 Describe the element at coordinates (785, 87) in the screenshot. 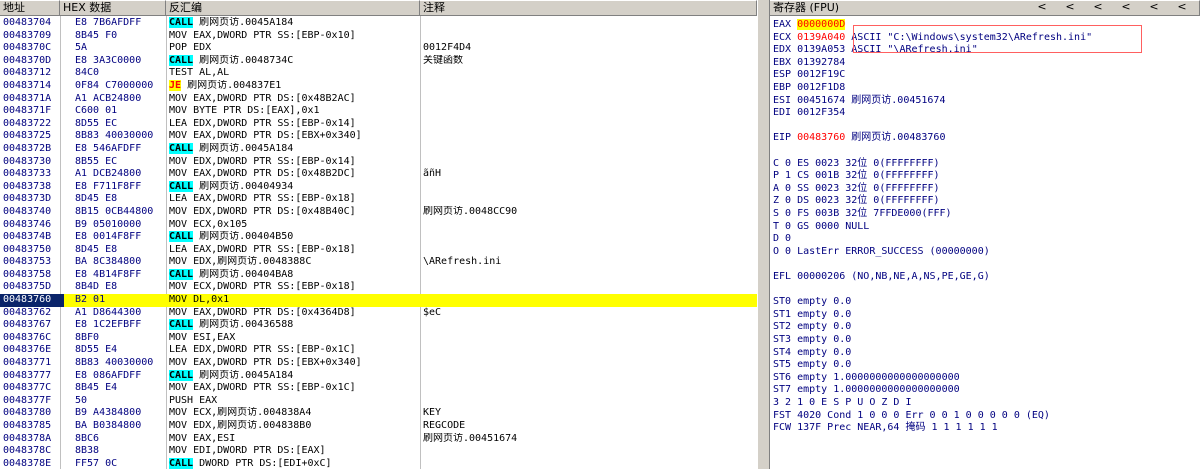

I see `register-label: EBP` at that location.